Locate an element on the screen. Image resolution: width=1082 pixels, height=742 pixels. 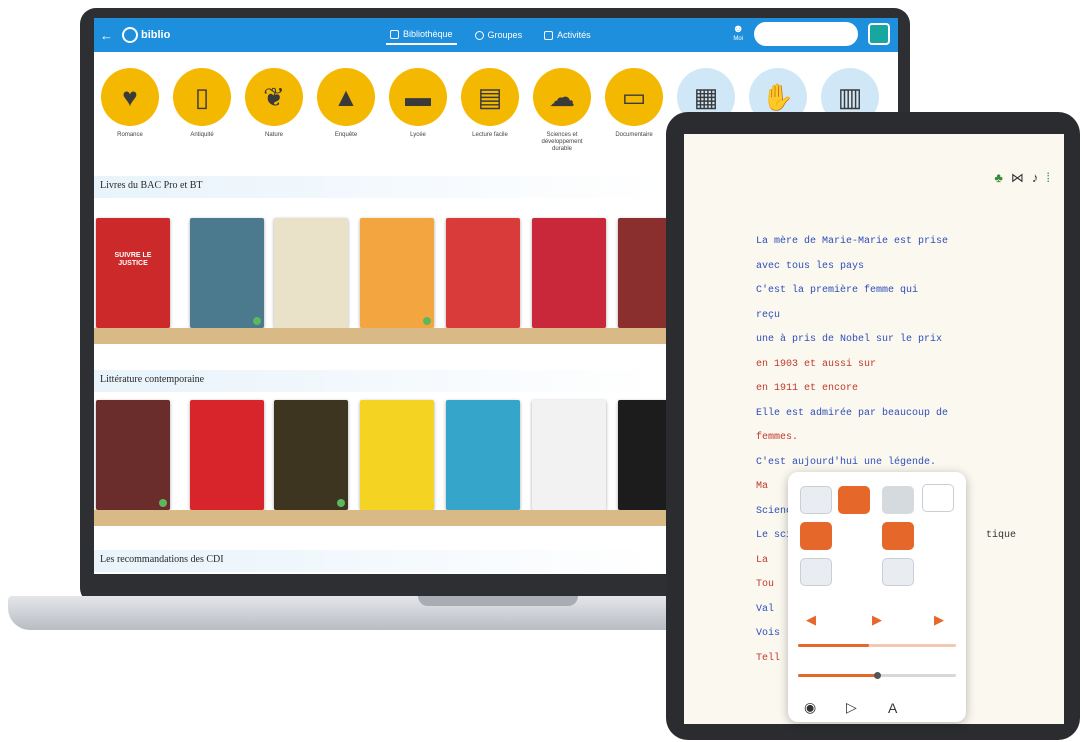
category-item: ▬ Lycée is located at coordinates (418, 103).